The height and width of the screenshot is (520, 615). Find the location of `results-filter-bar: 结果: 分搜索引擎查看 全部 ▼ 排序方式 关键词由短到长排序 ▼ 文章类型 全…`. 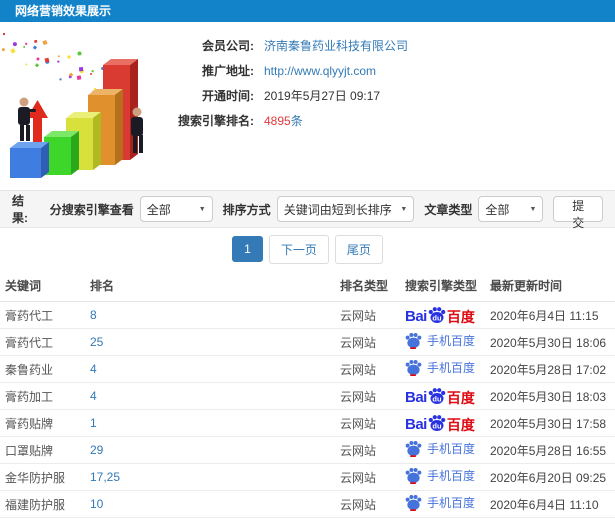

results-filter-bar: 结果: 分搜索引擎查看 全部 ▼ 排序方式 关键词由短到长排序 ▼ 文章类型 全… is located at coordinates (307, 210).